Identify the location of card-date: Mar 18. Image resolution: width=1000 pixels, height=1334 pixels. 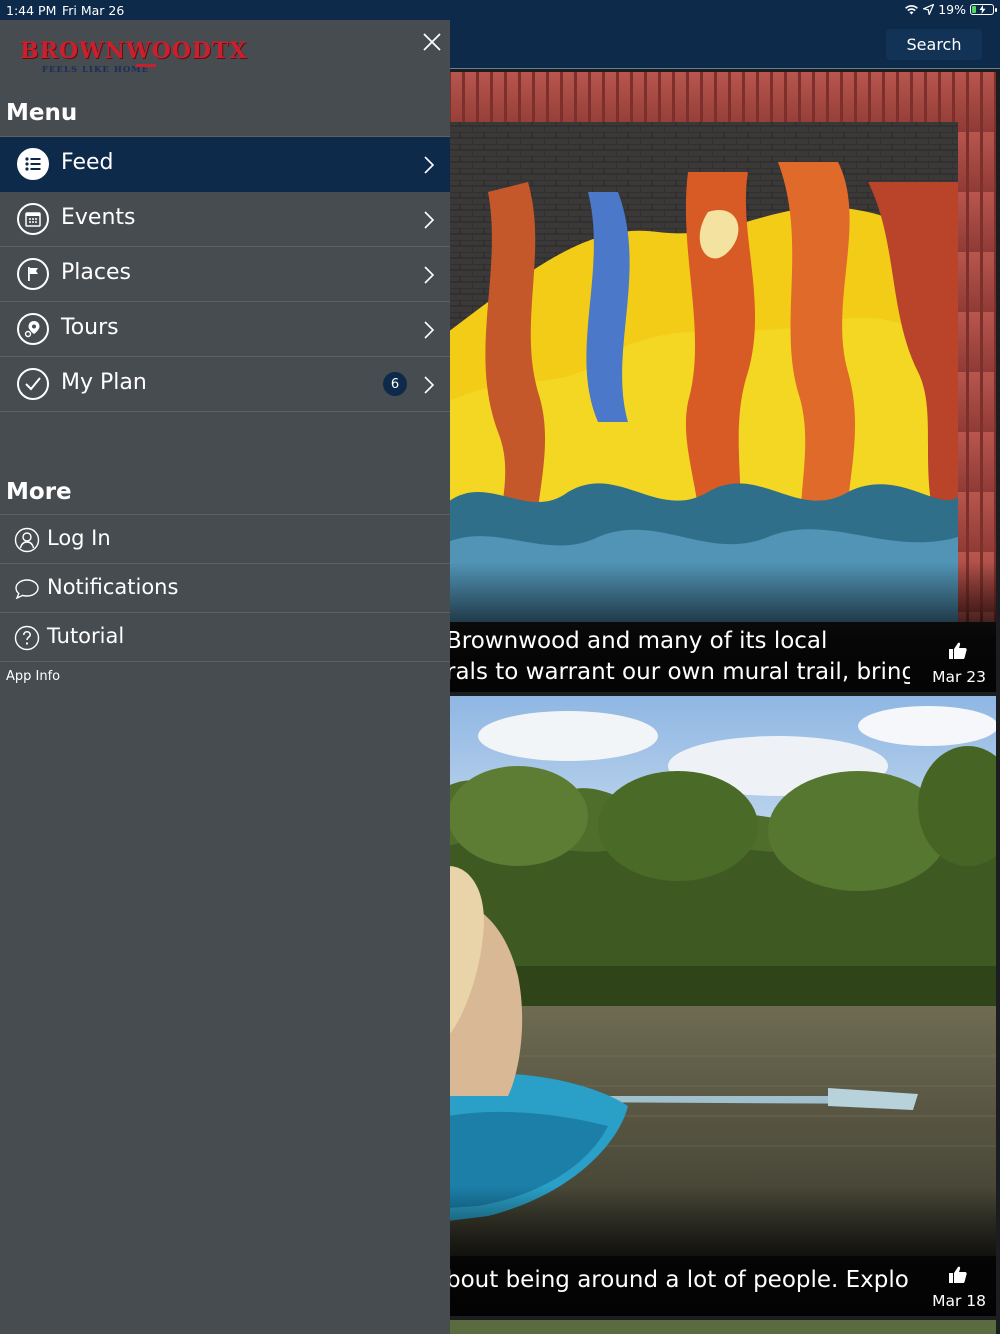
(959, 1301).